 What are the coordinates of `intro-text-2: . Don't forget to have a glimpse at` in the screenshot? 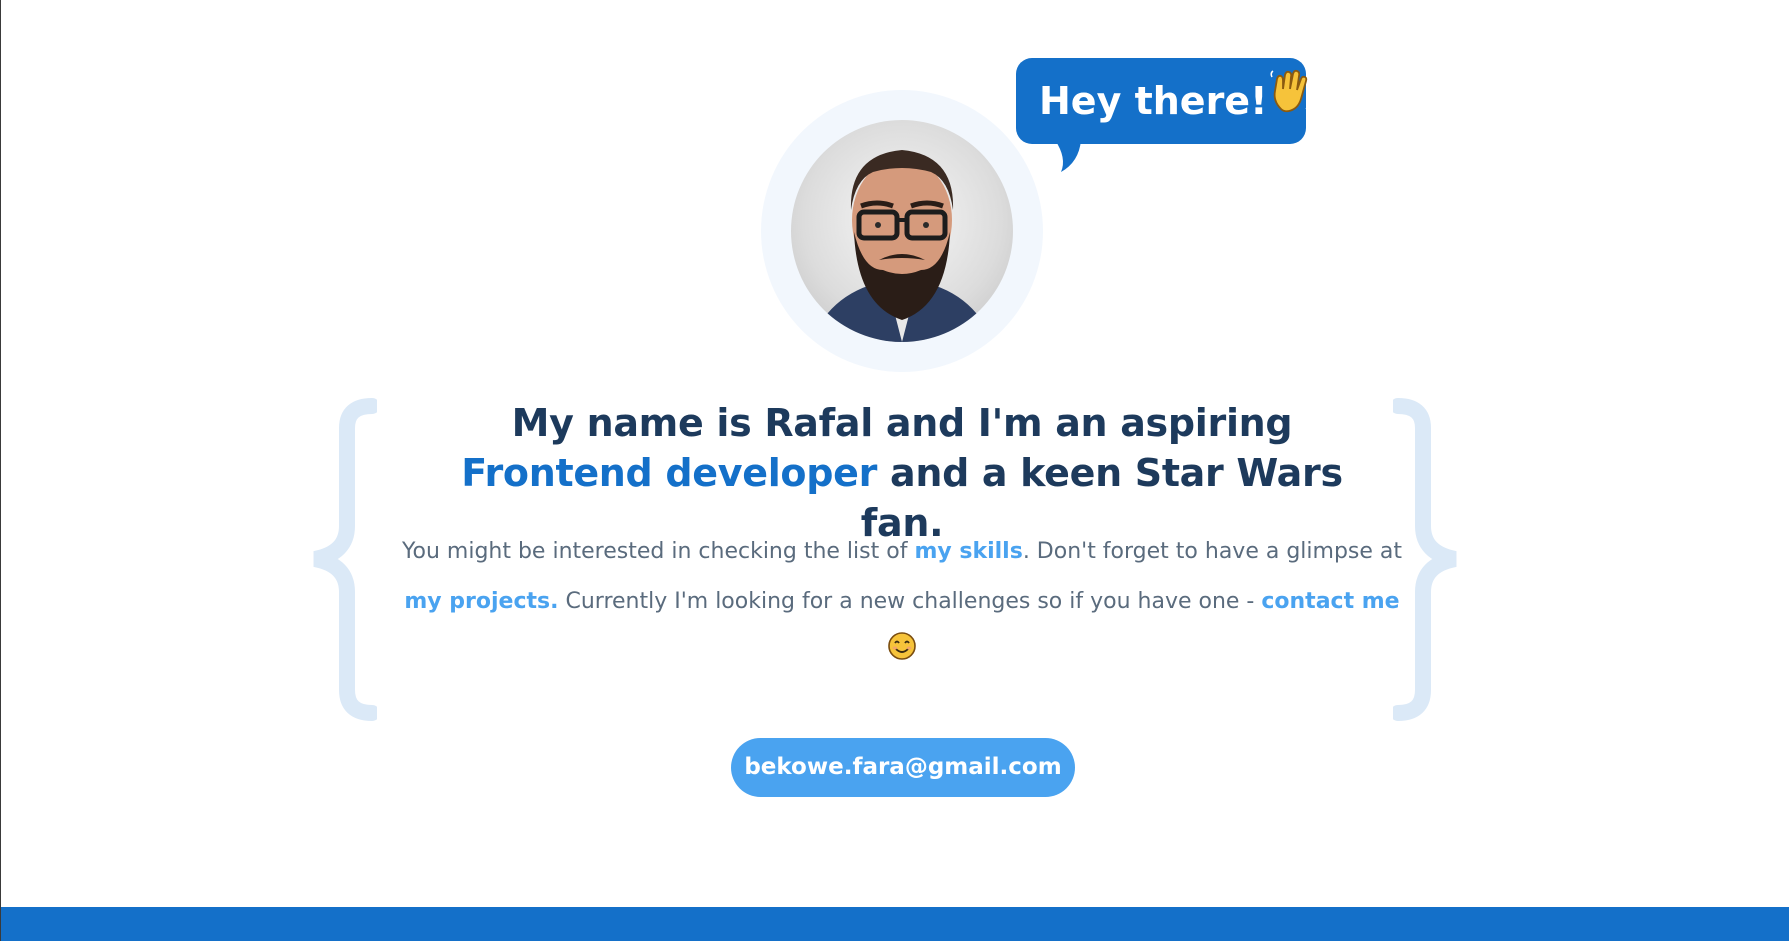 It's located at (1212, 551).